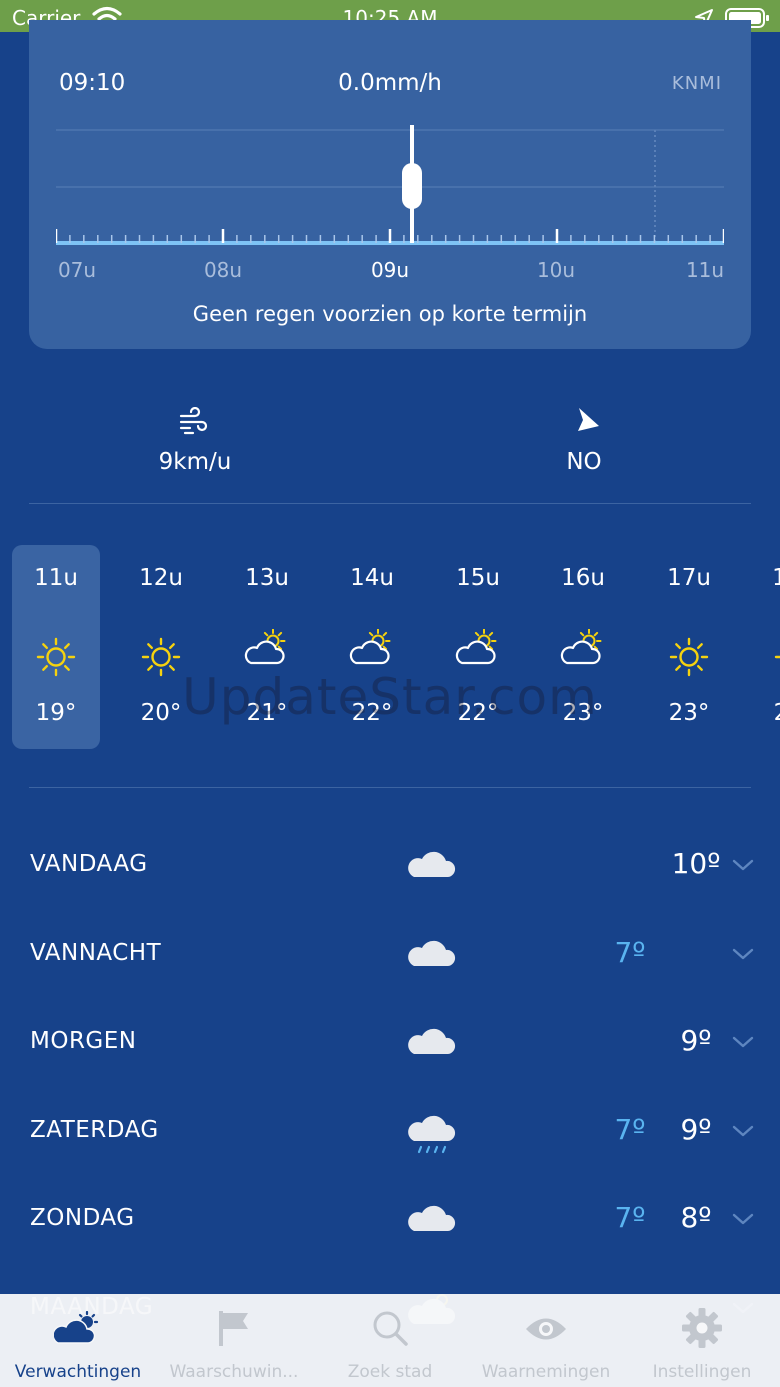  I want to click on tab-weather: Verwachtingen, so click(78, 1340).